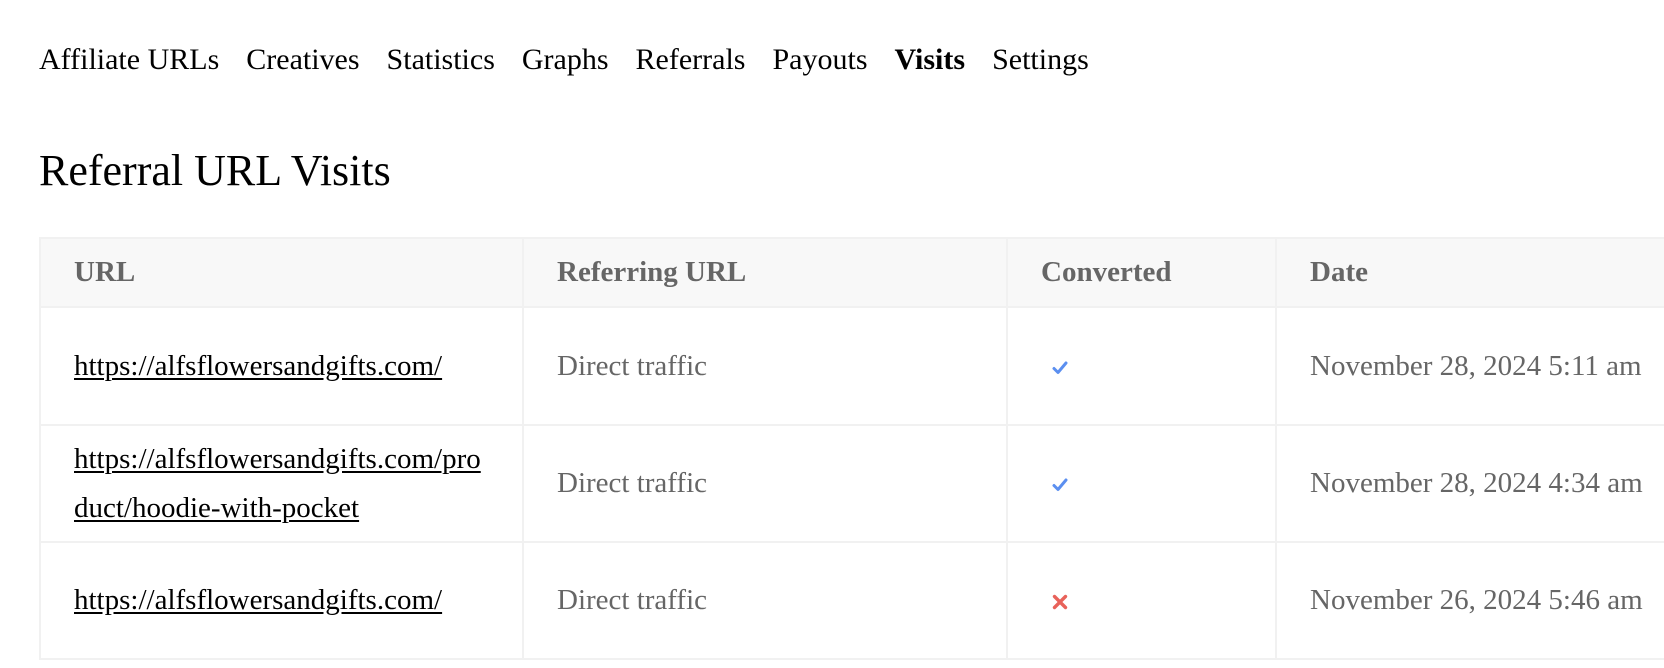  I want to click on header-url: URL, so click(281, 272).